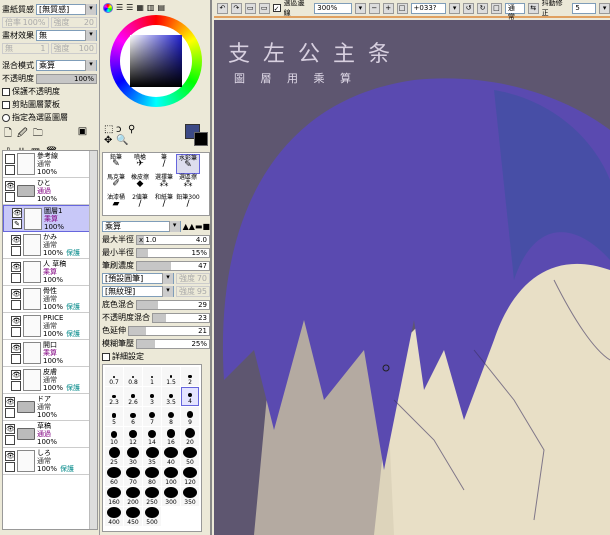 Image resolution: width=610 pixels, height=535 pixels. I want to click on redo-icon: ↷, so click(236, 8).